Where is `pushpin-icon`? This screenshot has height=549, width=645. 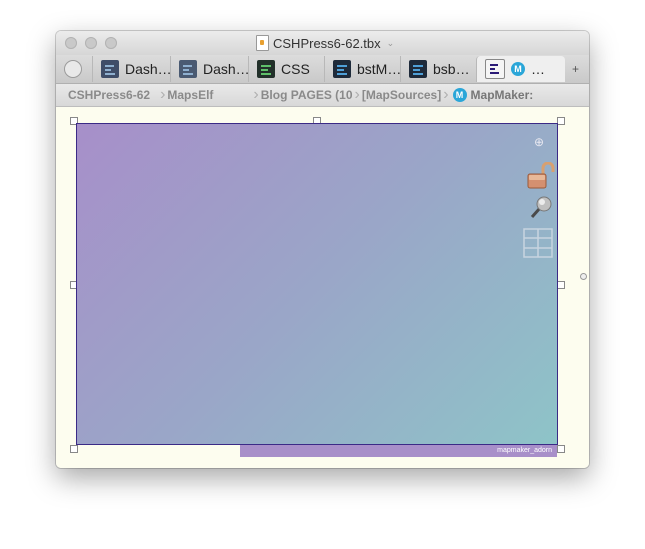 pushpin-icon is located at coordinates (541, 207).